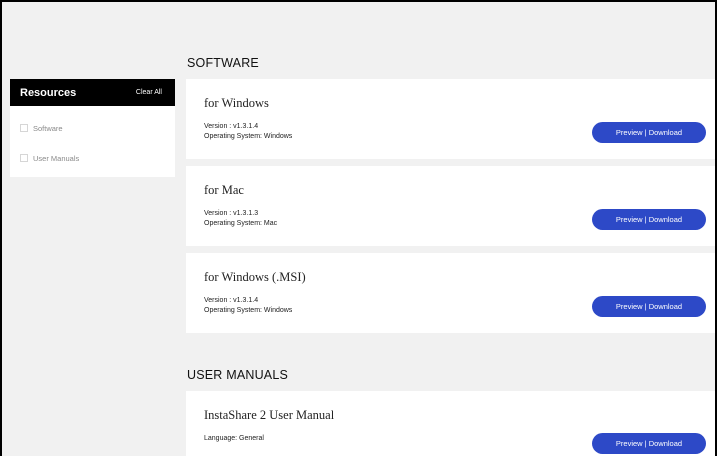 The width and height of the screenshot is (717, 456). Describe the element at coordinates (224, 190) in the screenshot. I see `card-title: for Mac` at that location.